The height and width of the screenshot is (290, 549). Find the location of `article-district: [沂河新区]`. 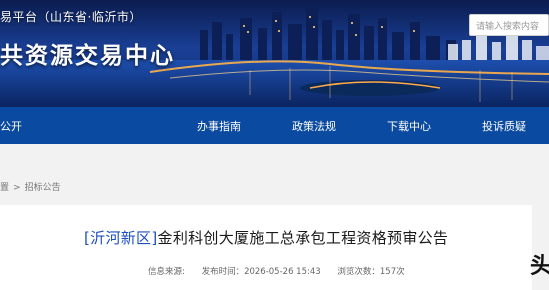

article-district: [沂河新区] is located at coordinates (121, 238).